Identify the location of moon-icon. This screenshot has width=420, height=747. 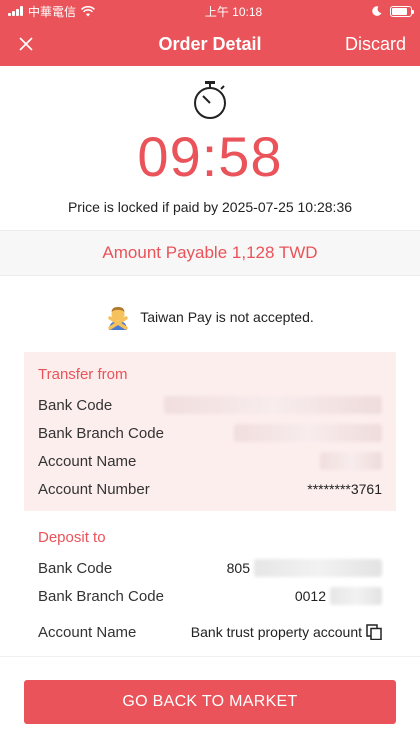
(377, 11).